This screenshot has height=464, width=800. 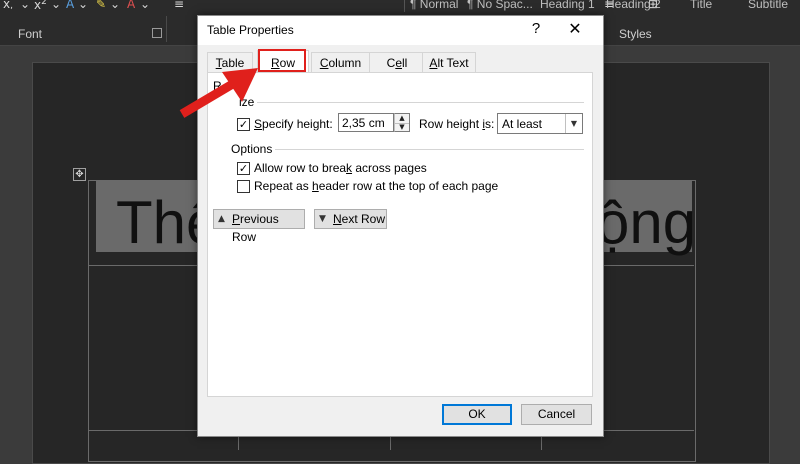 I want to click on style-subtitle: Subtitle, so click(x=768, y=5).